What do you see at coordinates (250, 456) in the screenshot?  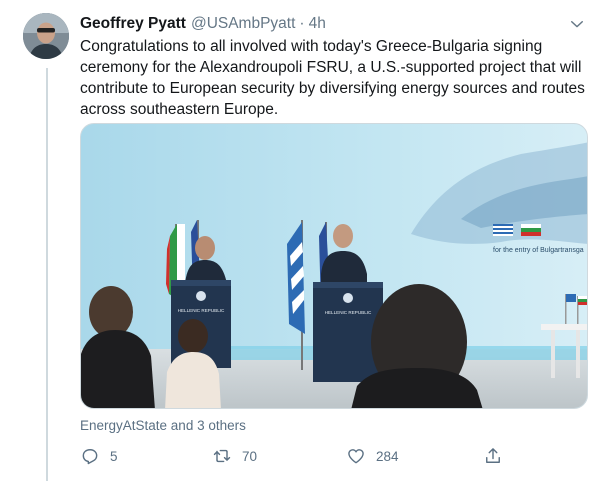 I see `retweet-count: 70` at bounding box center [250, 456].